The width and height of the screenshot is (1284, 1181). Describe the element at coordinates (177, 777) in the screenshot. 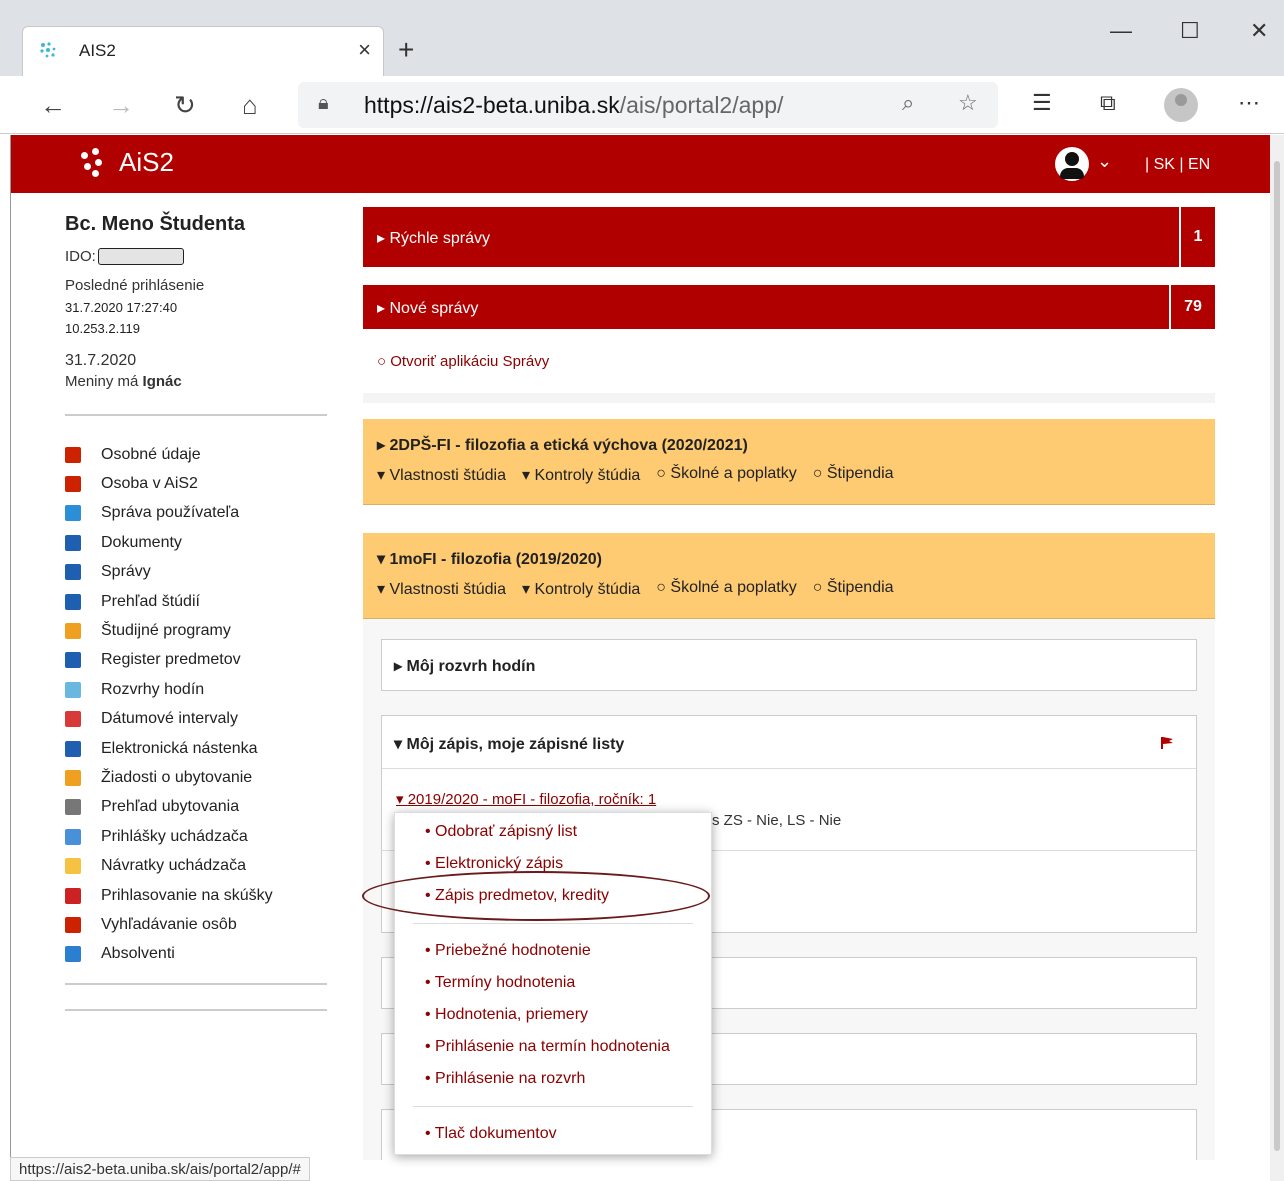

I see `sidebar-item-label: Žiadosti o ubytovanie` at that location.